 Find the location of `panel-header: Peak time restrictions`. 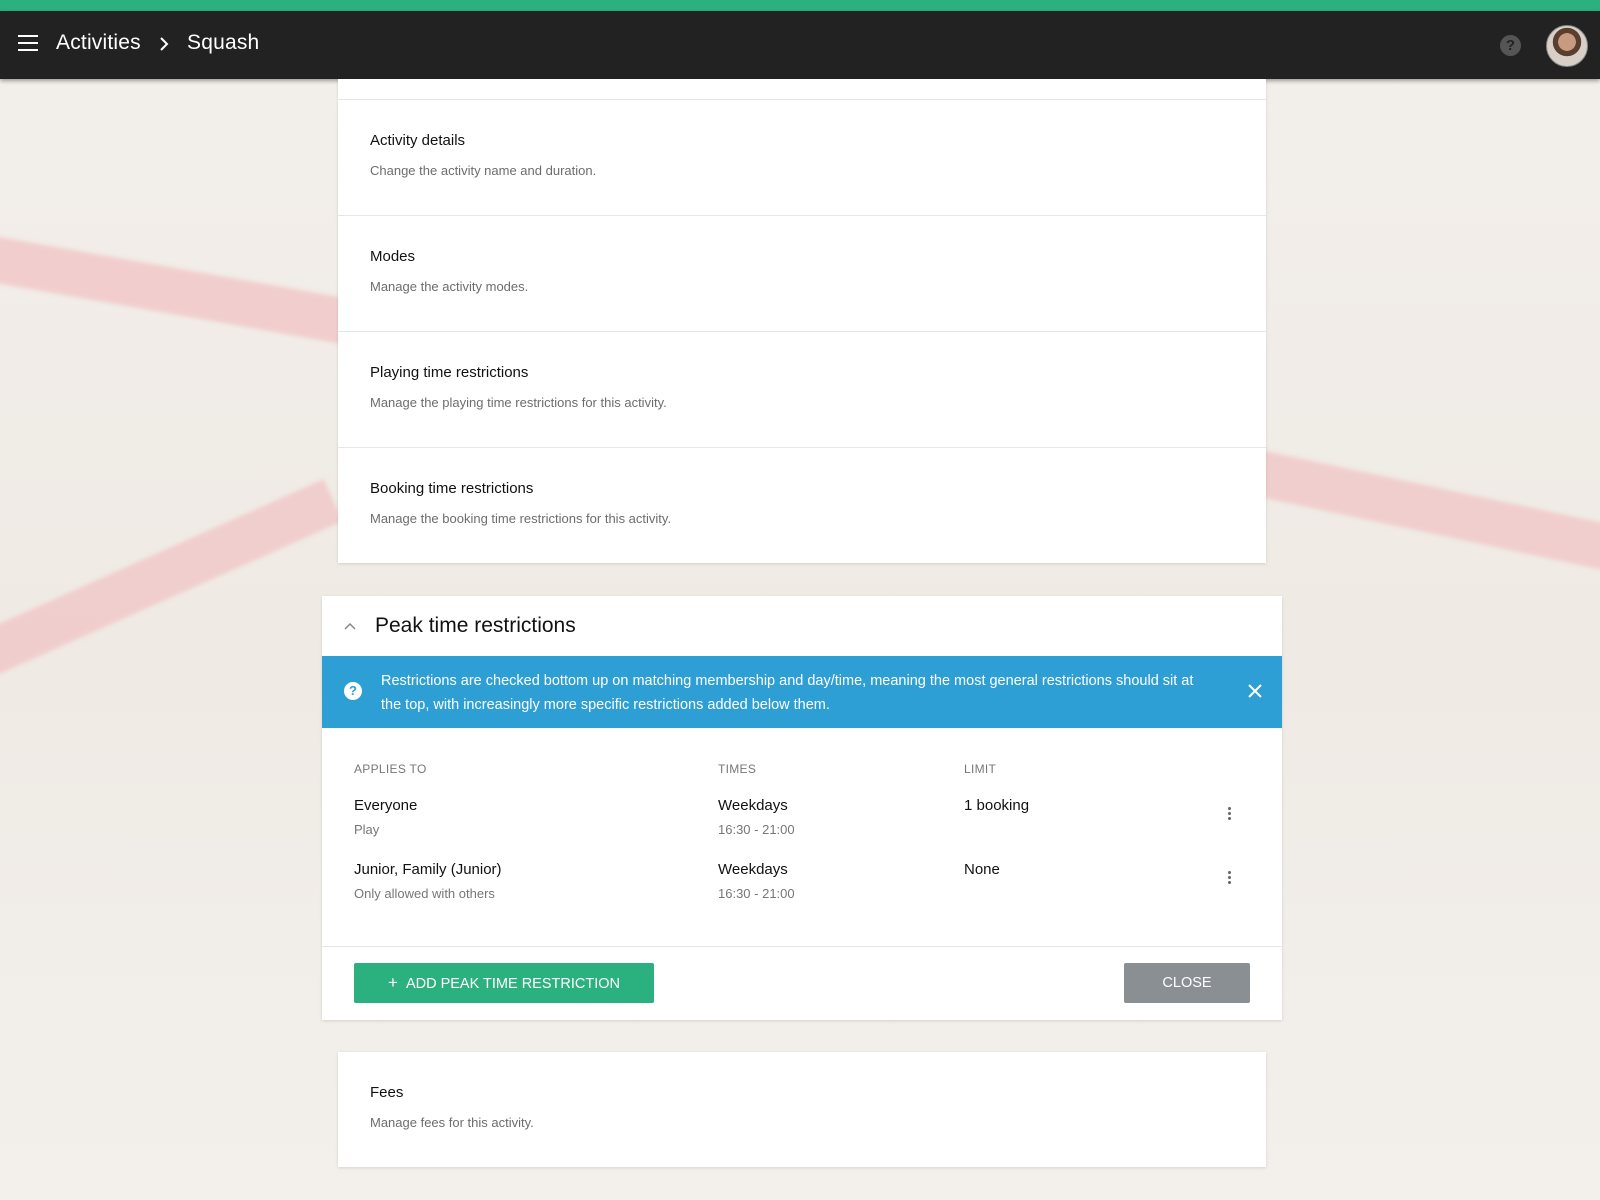

panel-header: Peak time restrictions is located at coordinates (802, 626).